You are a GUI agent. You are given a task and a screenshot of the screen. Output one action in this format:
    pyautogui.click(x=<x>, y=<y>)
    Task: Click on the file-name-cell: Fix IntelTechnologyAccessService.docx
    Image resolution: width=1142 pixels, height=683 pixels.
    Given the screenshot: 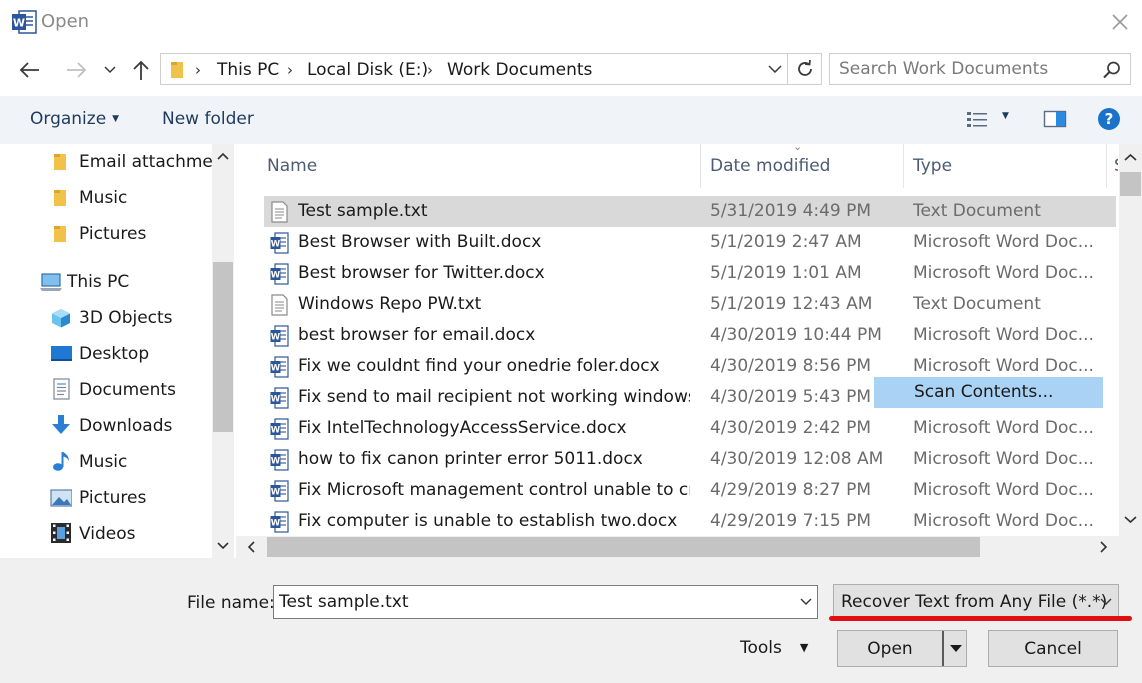 What is the action you would take?
    pyautogui.click(x=462, y=428)
    